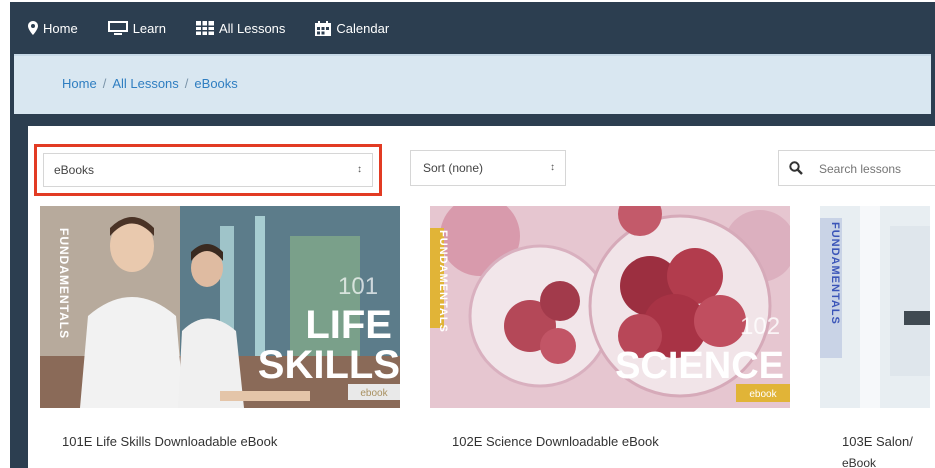 The height and width of the screenshot is (468, 935). I want to click on lesson-title: 102E Science Downloadable eBook, so click(555, 441).